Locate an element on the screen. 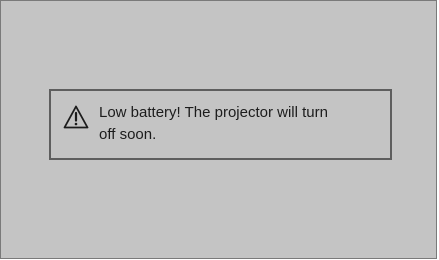  warning-icon is located at coordinates (76, 117).